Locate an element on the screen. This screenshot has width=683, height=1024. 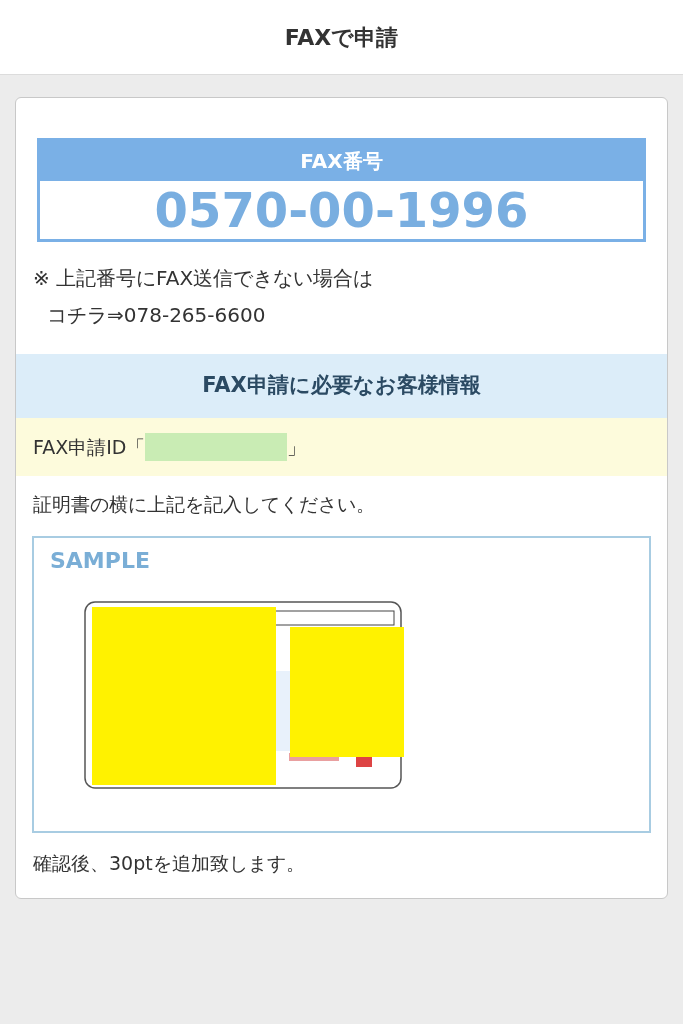
sample-label: SAMPLE is located at coordinates (100, 561).